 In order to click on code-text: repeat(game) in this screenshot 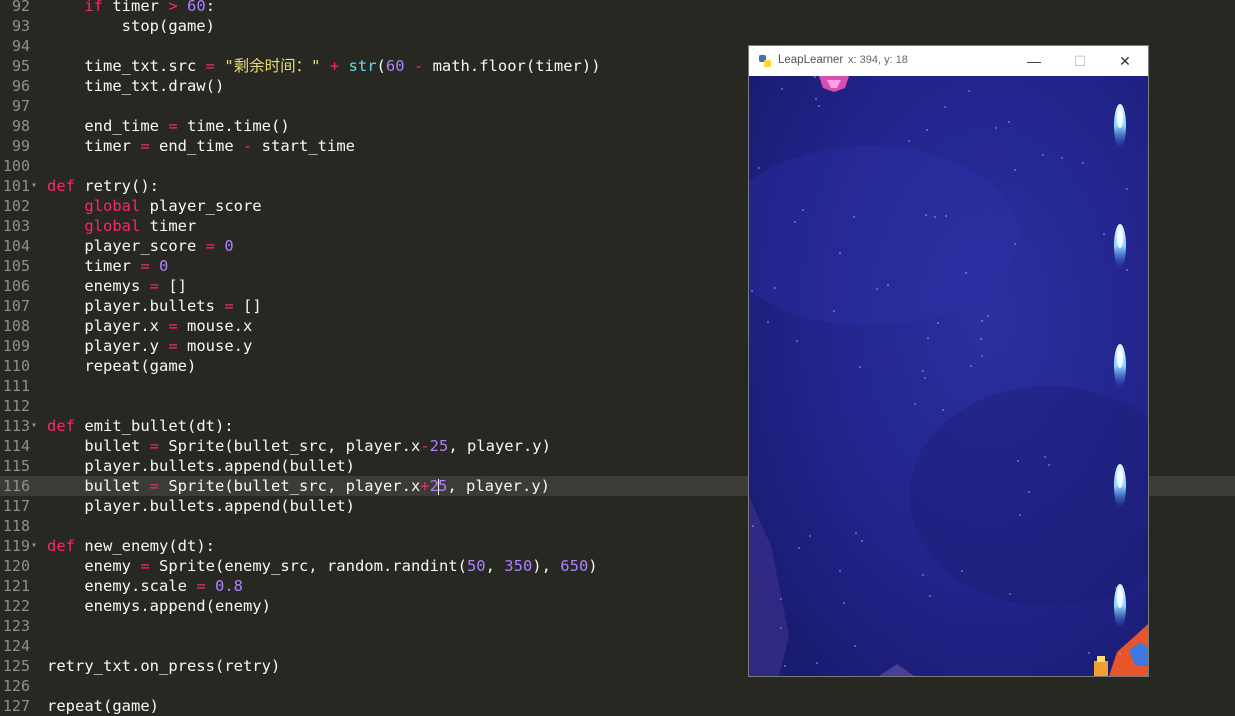, I will do `click(121, 366)`.